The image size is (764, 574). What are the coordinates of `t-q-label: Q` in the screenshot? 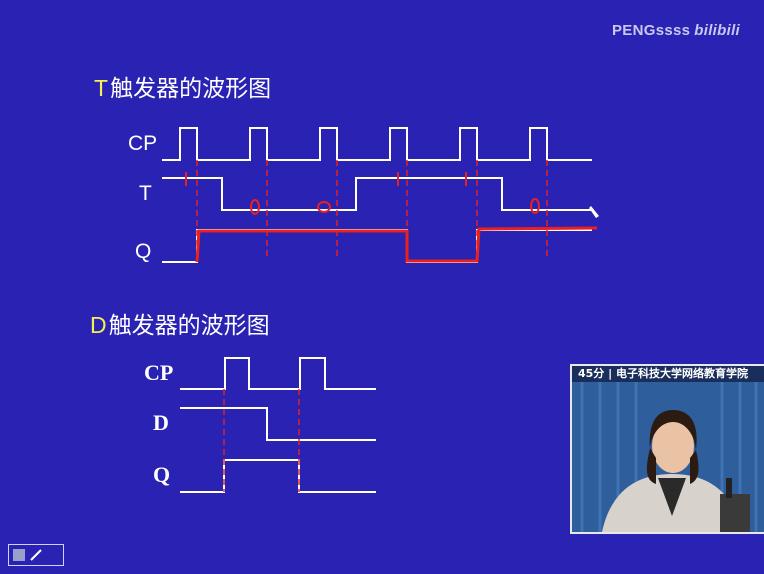 It's located at (143, 251).